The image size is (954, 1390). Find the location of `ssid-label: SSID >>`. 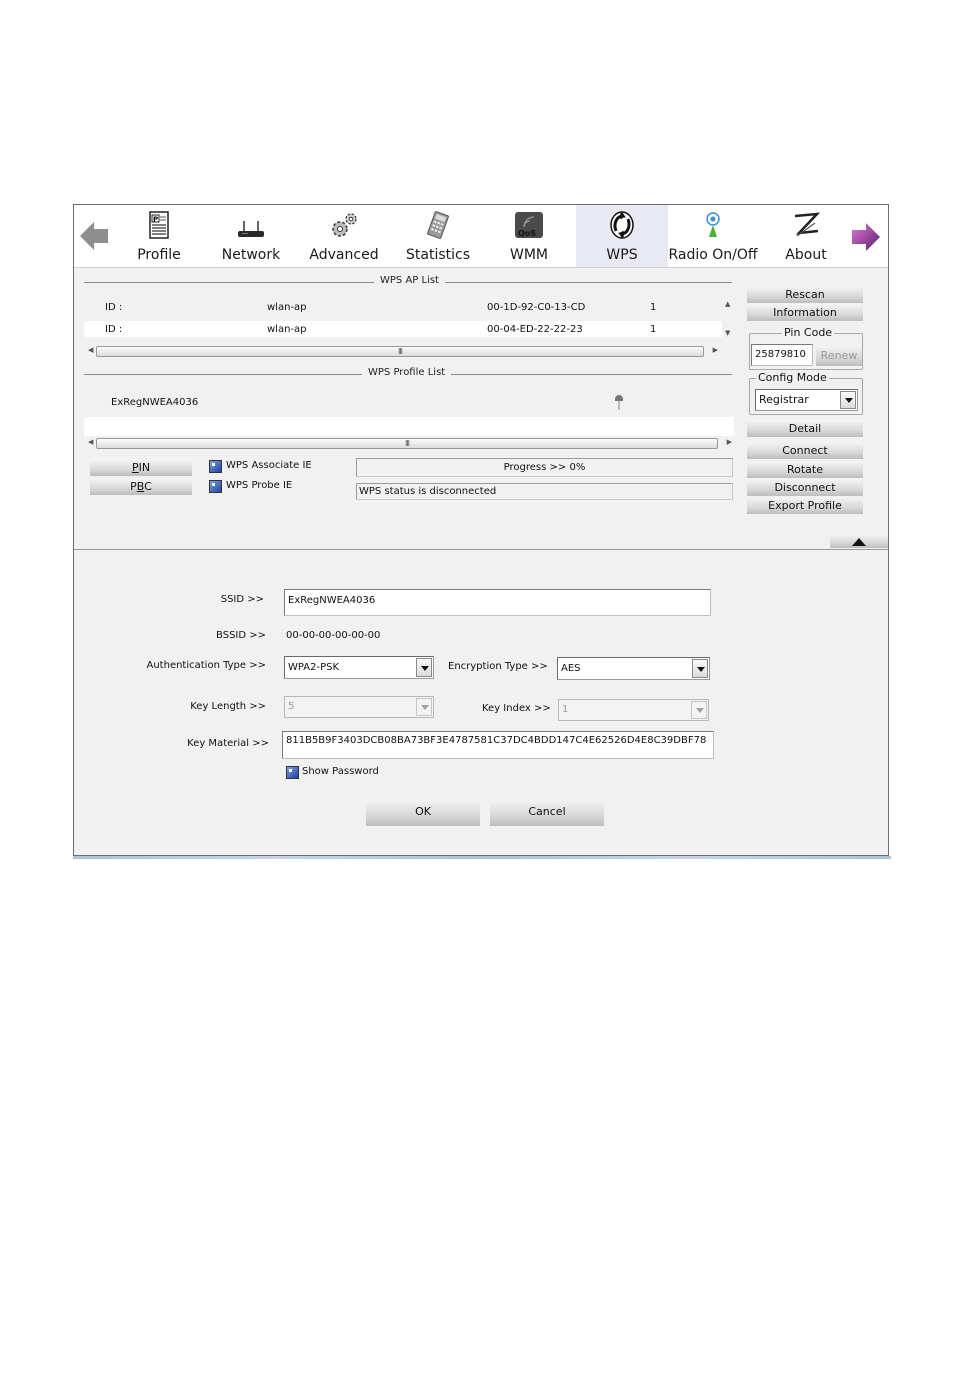

ssid-label: SSID >> is located at coordinates (242, 599).